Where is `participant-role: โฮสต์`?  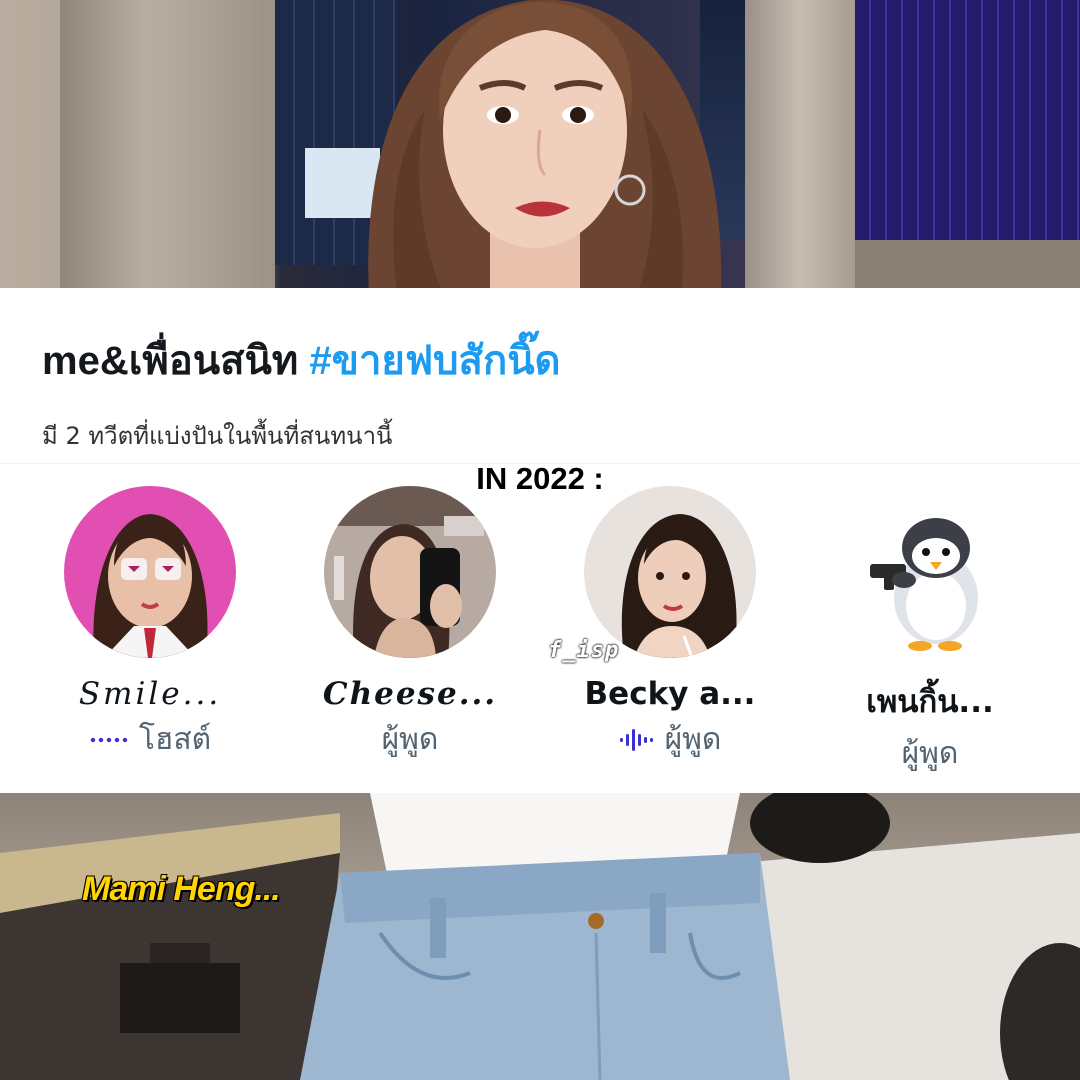
participant-role: โฮสต์ is located at coordinates (150, 739).